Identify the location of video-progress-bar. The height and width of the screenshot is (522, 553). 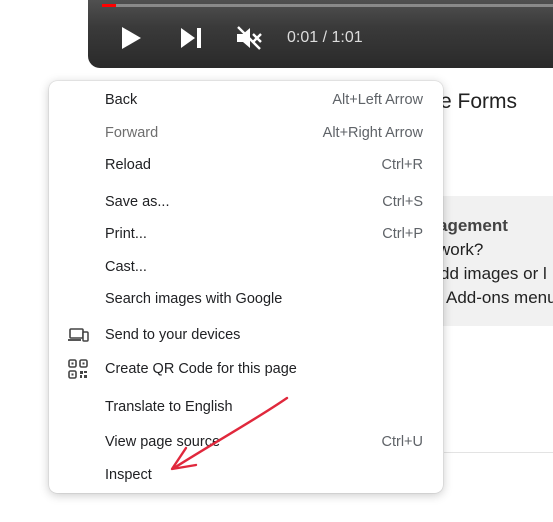
(327, 5).